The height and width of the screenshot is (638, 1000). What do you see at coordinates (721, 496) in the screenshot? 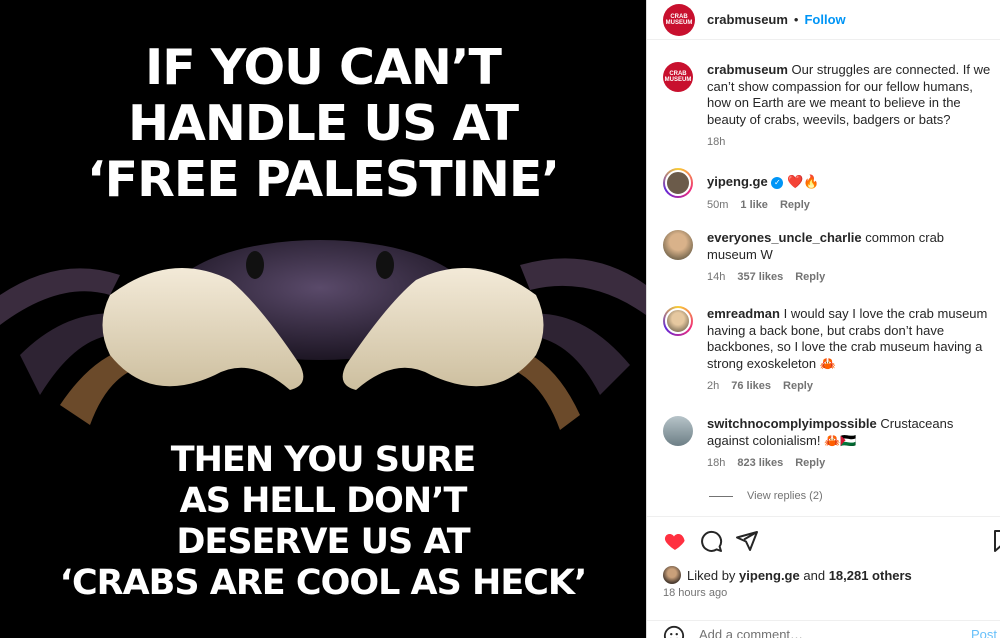
I see `view-replies-line` at bounding box center [721, 496].